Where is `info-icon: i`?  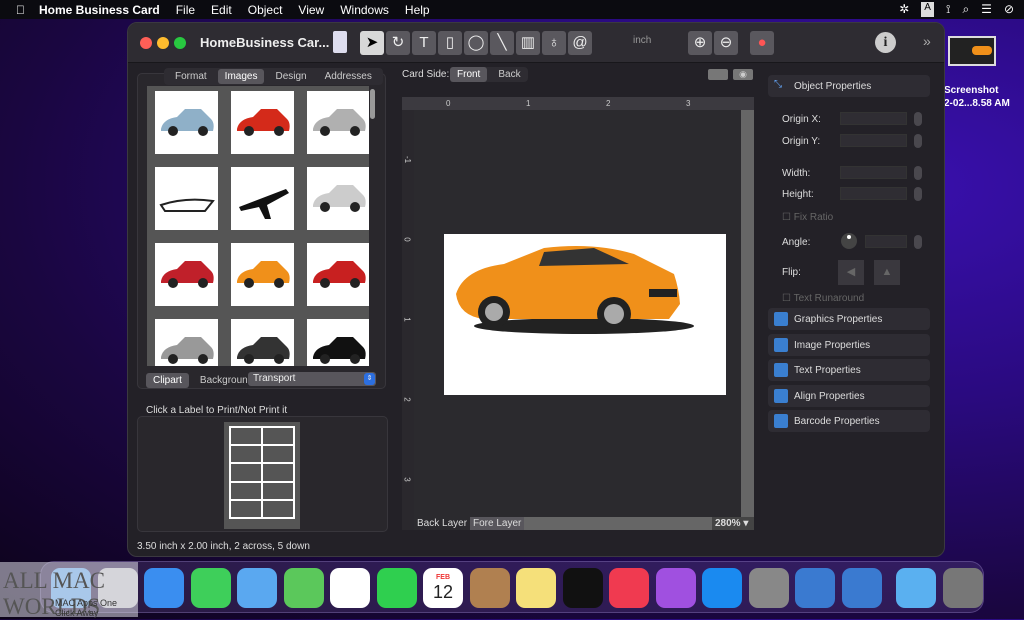
info-icon: i is located at coordinates (885, 42).